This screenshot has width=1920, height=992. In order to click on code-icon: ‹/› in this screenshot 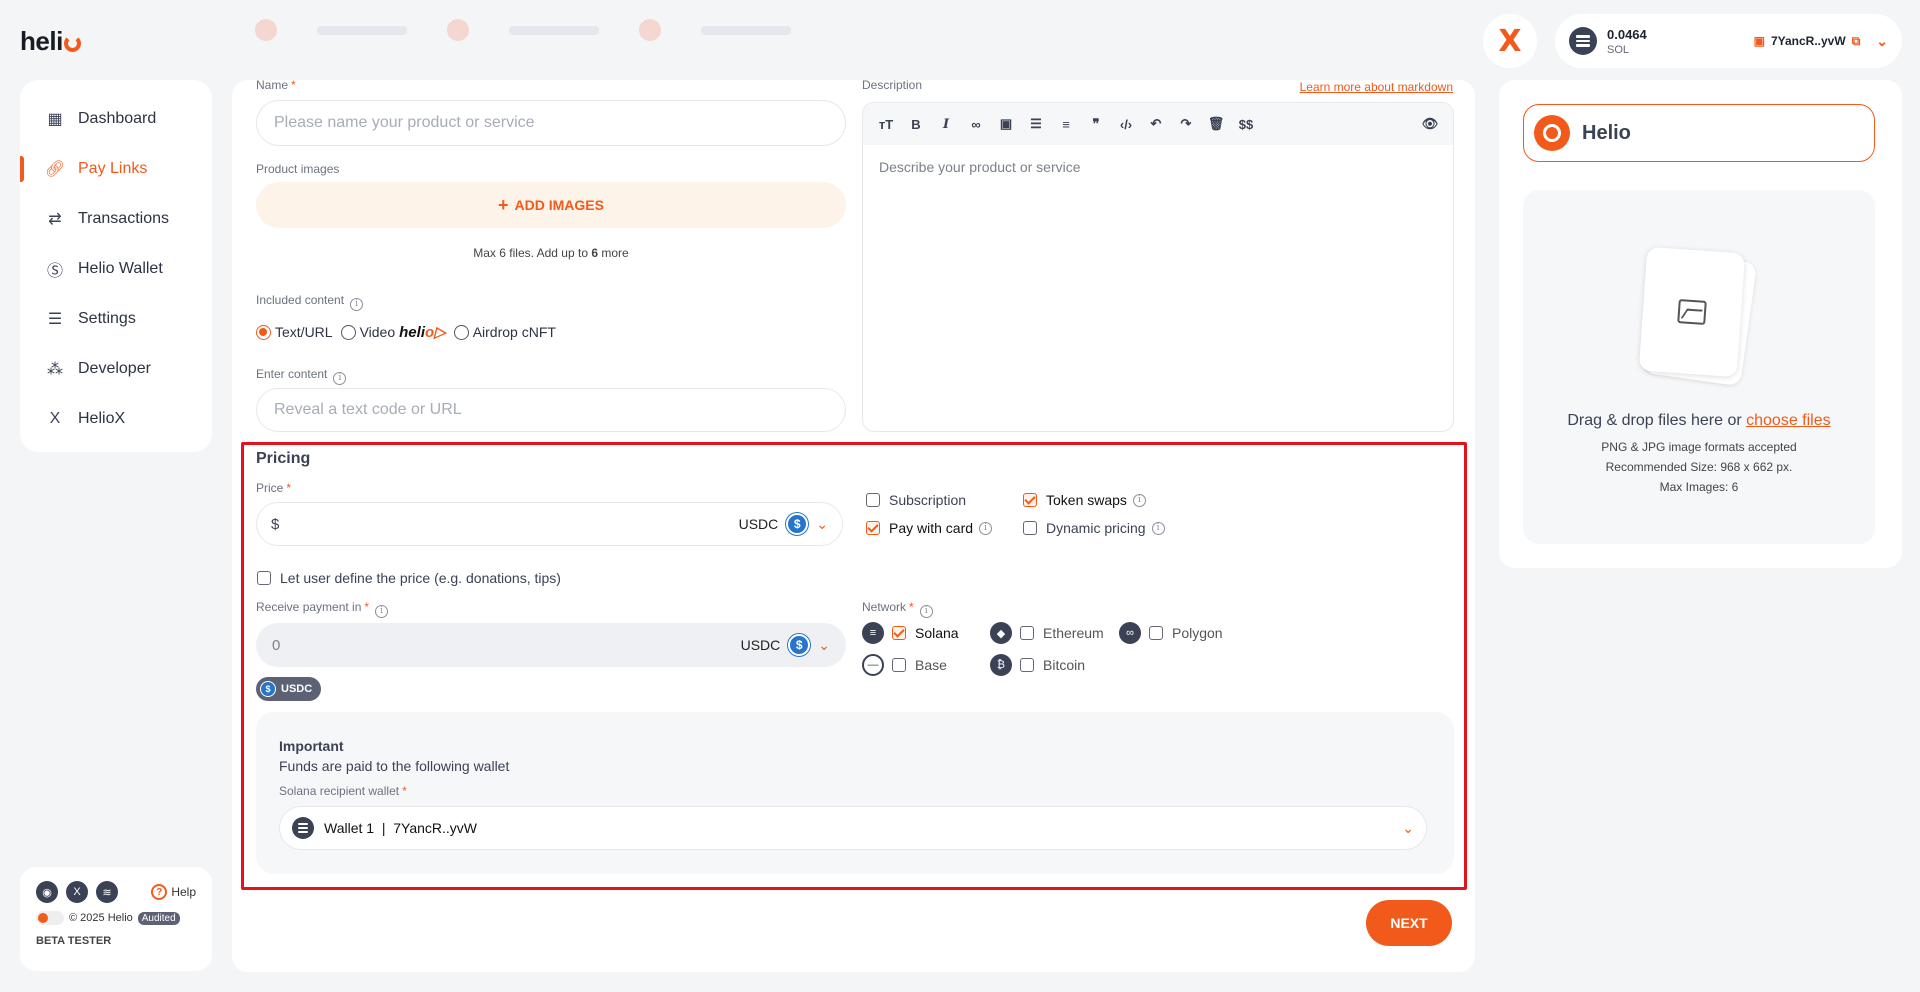, I will do `click(1126, 124)`.